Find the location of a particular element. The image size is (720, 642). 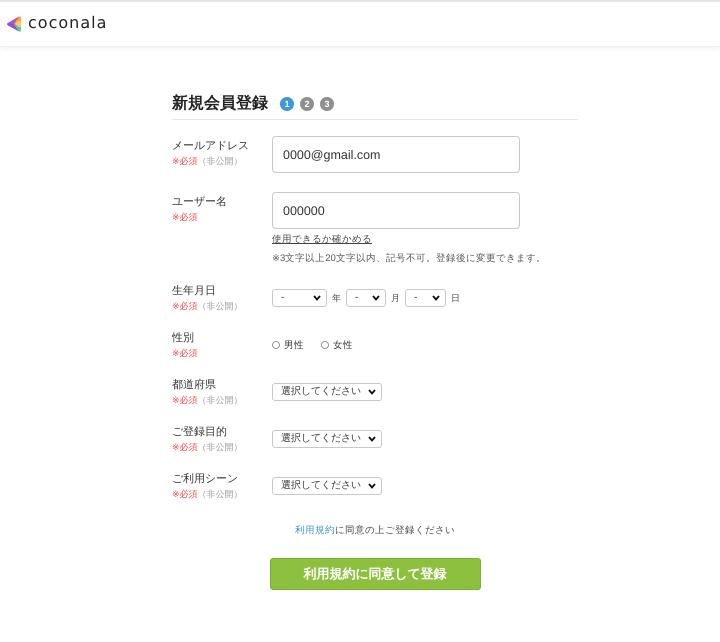

page-title: 新規会員登録 is located at coordinates (220, 104).